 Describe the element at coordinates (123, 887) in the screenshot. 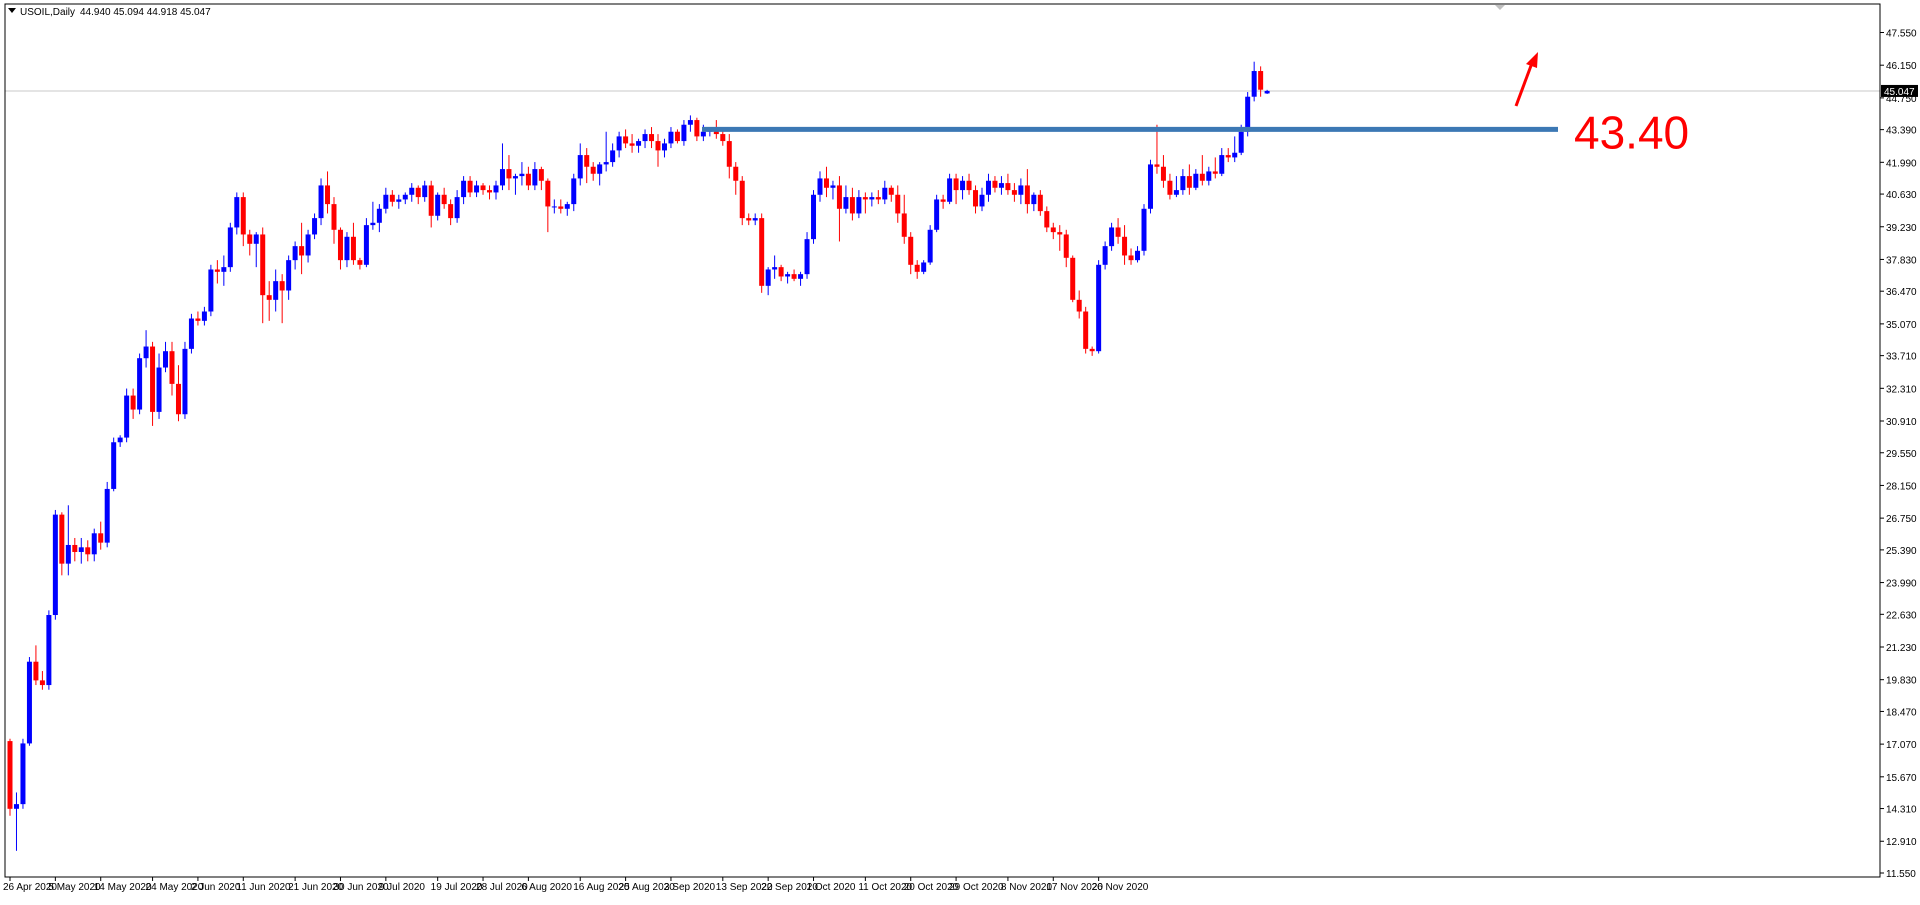

I see `time-tick-label: 14 May 2020` at that location.